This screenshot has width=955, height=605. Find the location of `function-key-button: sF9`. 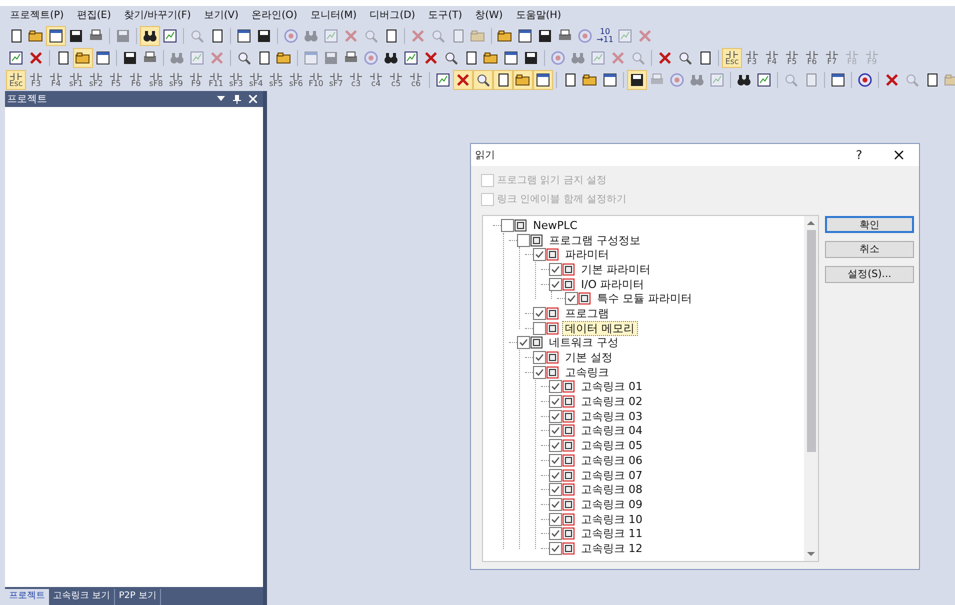

function-key-button: sF9 is located at coordinates (176, 80).